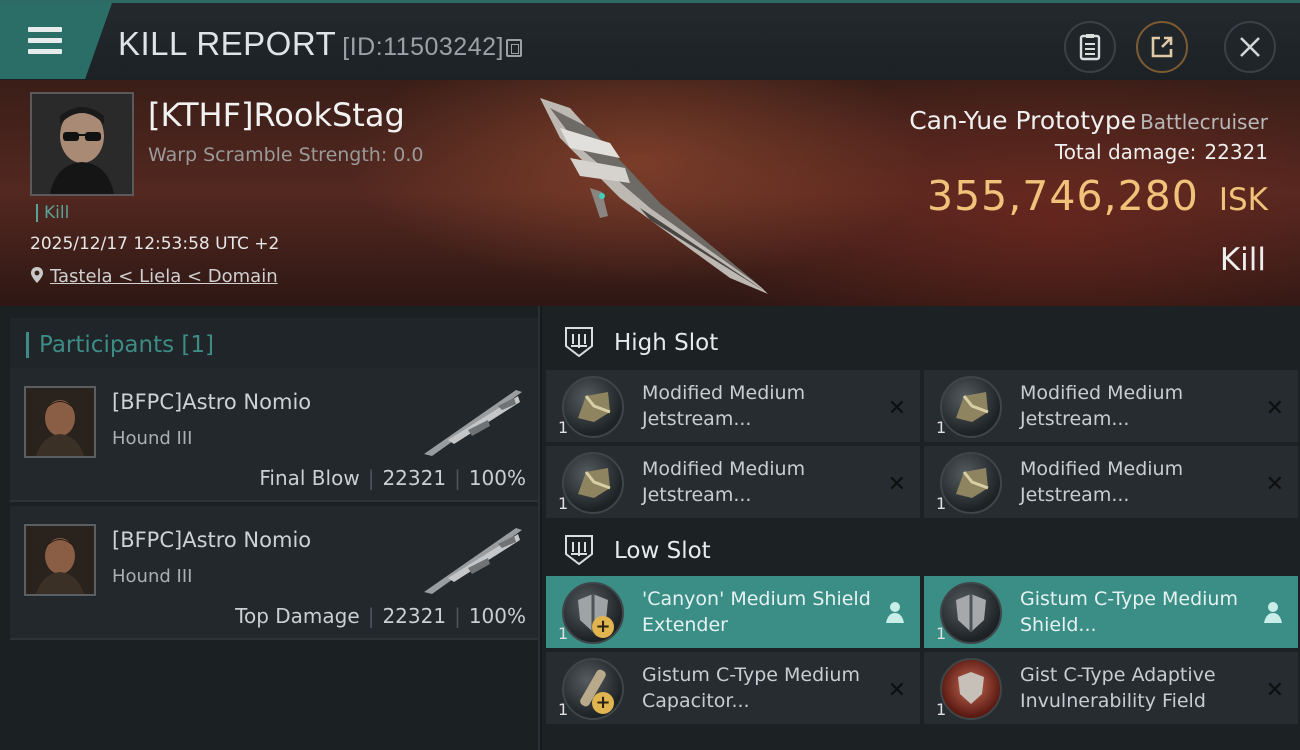 The width and height of the screenshot is (1300, 750). Describe the element at coordinates (1204, 122) in the screenshot. I see `ship-class: Battlecruiser` at that location.